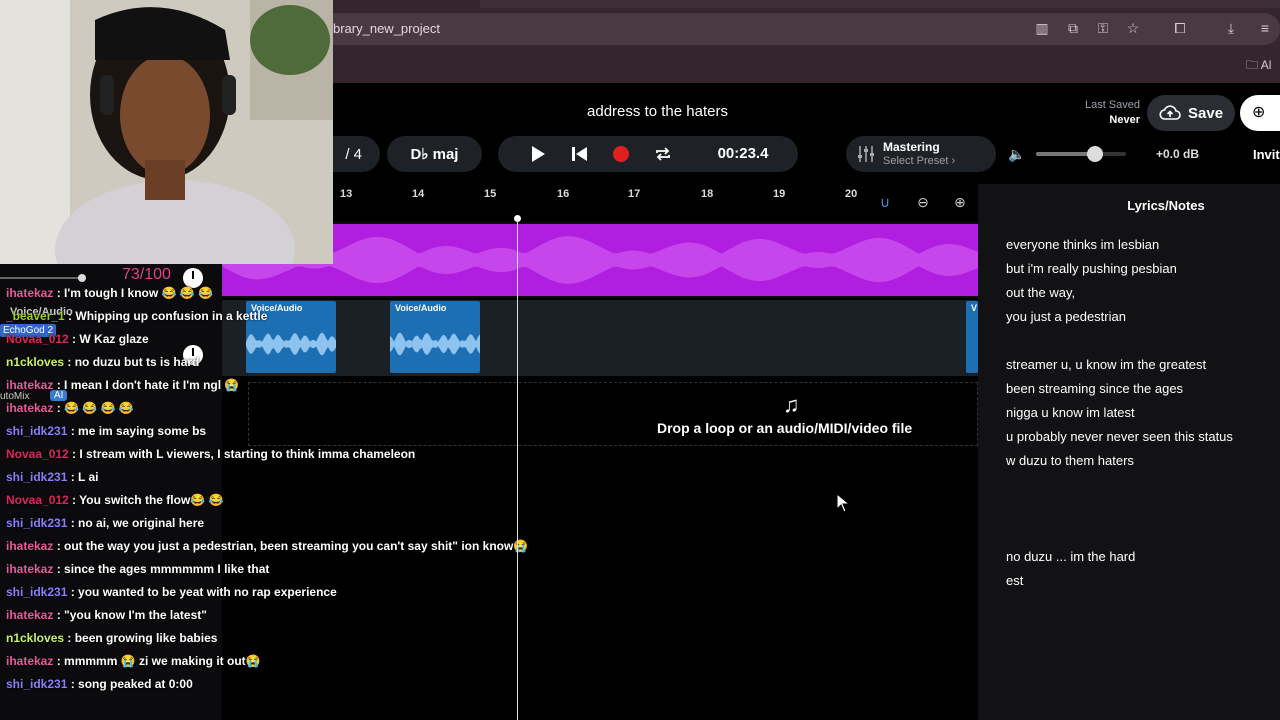  Describe the element at coordinates (105, 523) in the screenshot. I see `chat-message: shi_idk231 : no ai, we original here` at that location.